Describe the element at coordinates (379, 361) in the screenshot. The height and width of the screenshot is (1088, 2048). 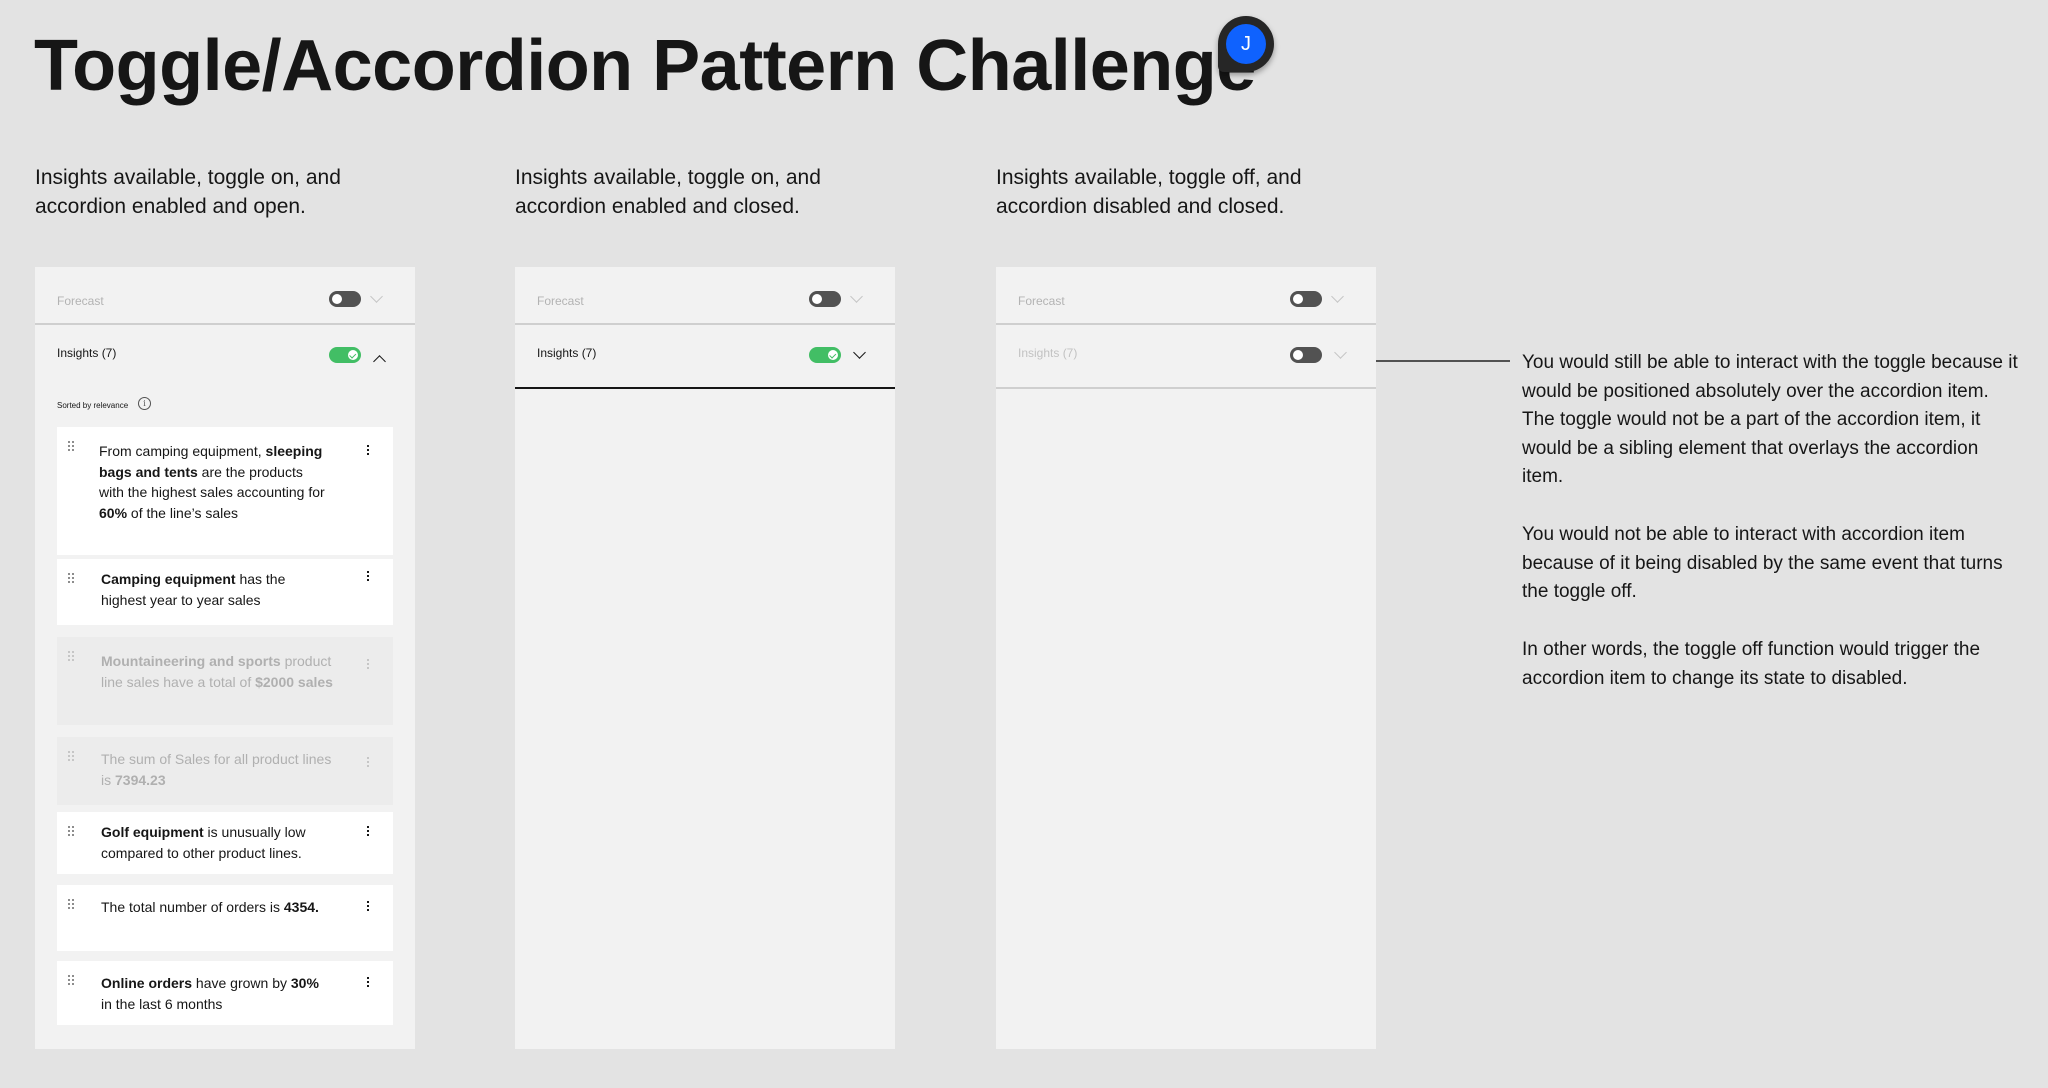
I see `chevron-up-icon` at that location.